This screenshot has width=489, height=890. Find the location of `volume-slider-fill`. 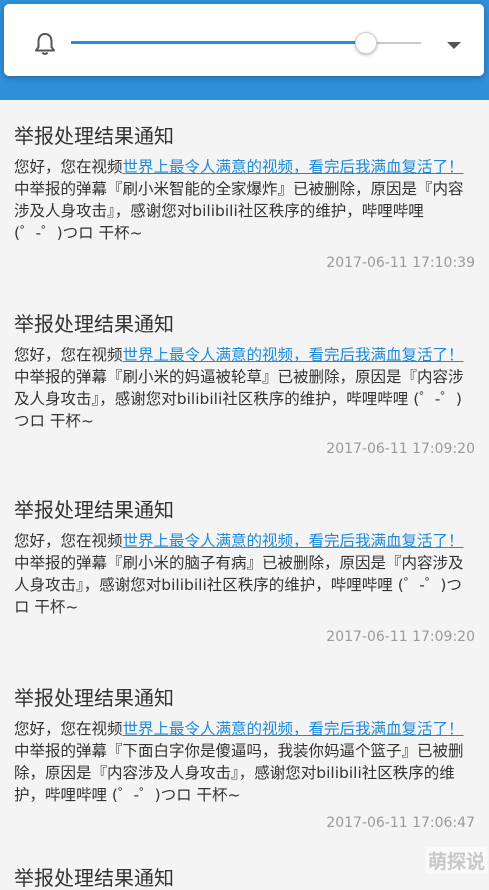

volume-slider-fill is located at coordinates (218, 42).